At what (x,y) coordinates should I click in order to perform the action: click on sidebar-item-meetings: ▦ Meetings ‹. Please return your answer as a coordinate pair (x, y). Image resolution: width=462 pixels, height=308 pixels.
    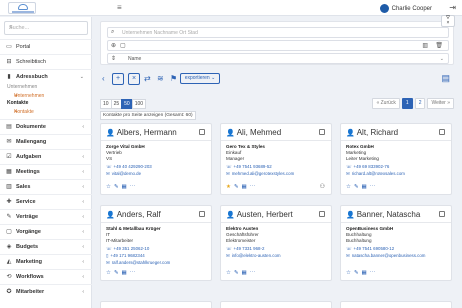
    Looking at the image, I should click on (46, 172).